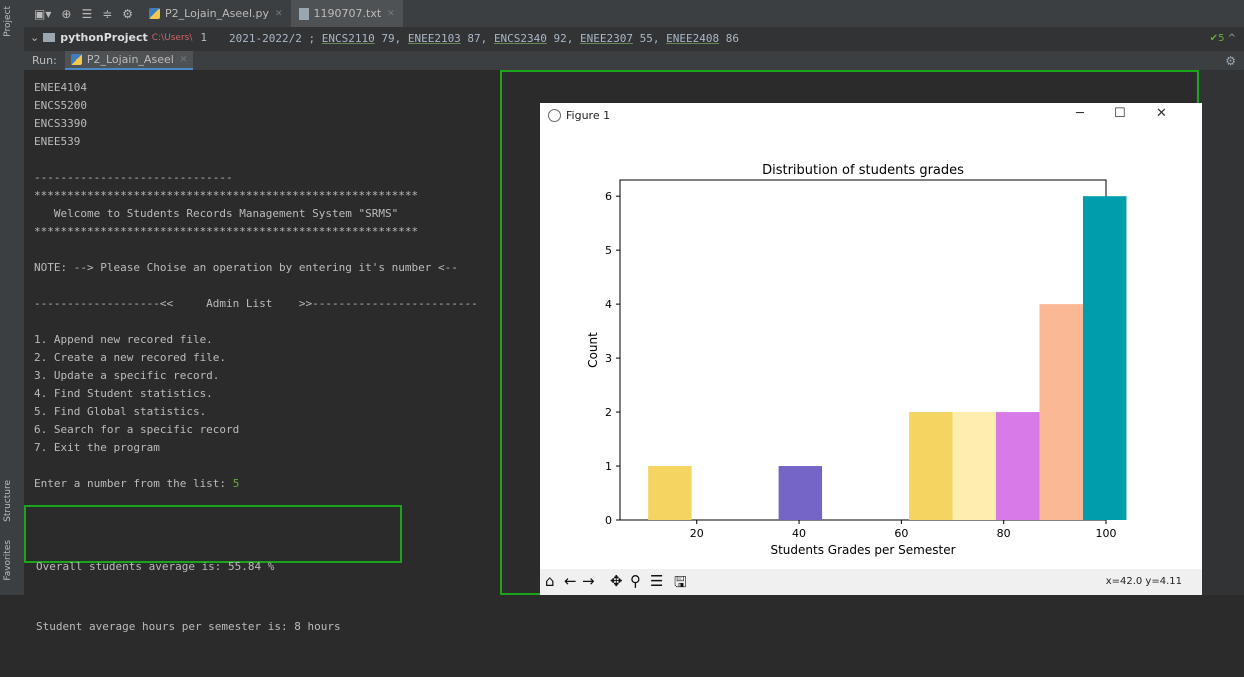  What do you see at coordinates (608, 466) in the screenshot?
I see `y-tick-label: 1` at bounding box center [608, 466].